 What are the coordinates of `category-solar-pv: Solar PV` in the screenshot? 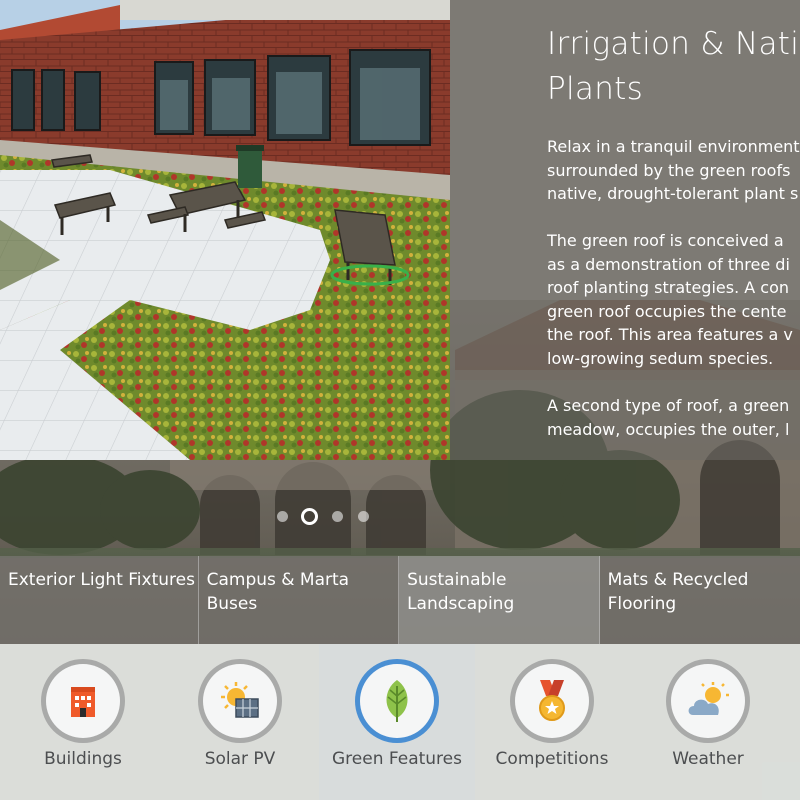 It's located at (240, 722).